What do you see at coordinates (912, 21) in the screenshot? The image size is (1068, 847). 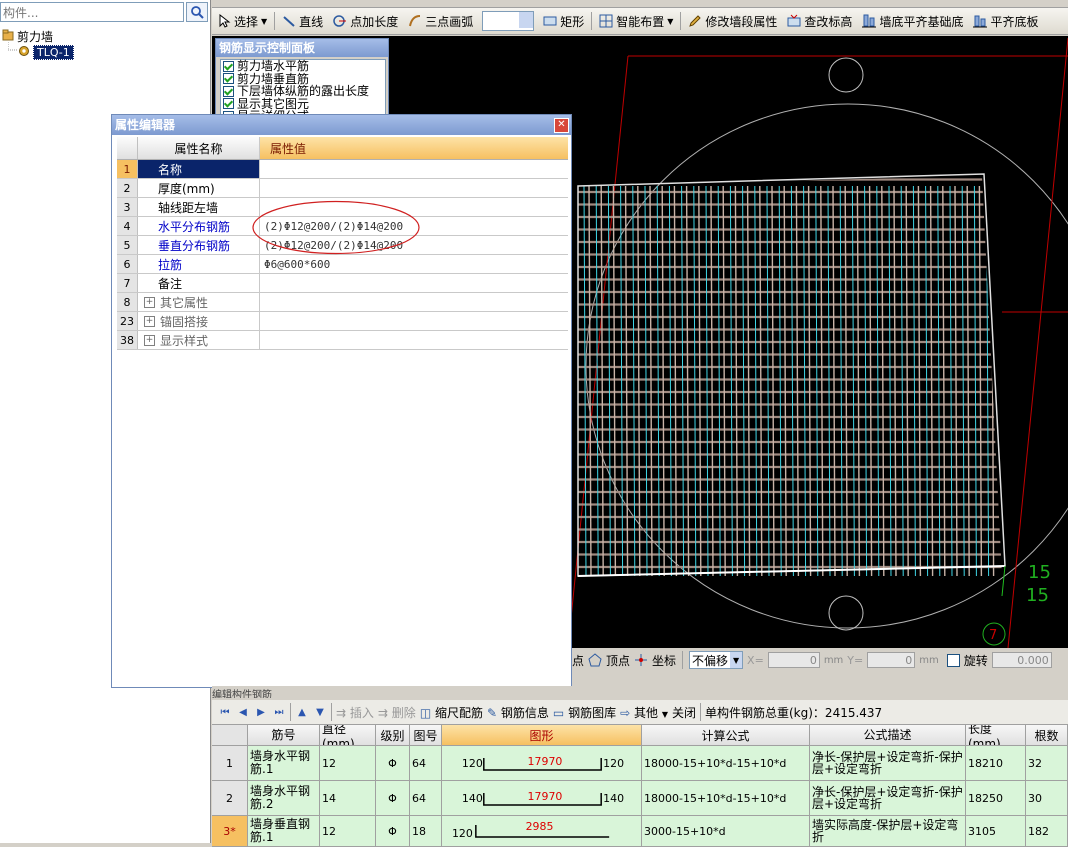 I see `wall-bottom-align-button: 墙底平齐基础底` at bounding box center [912, 21].